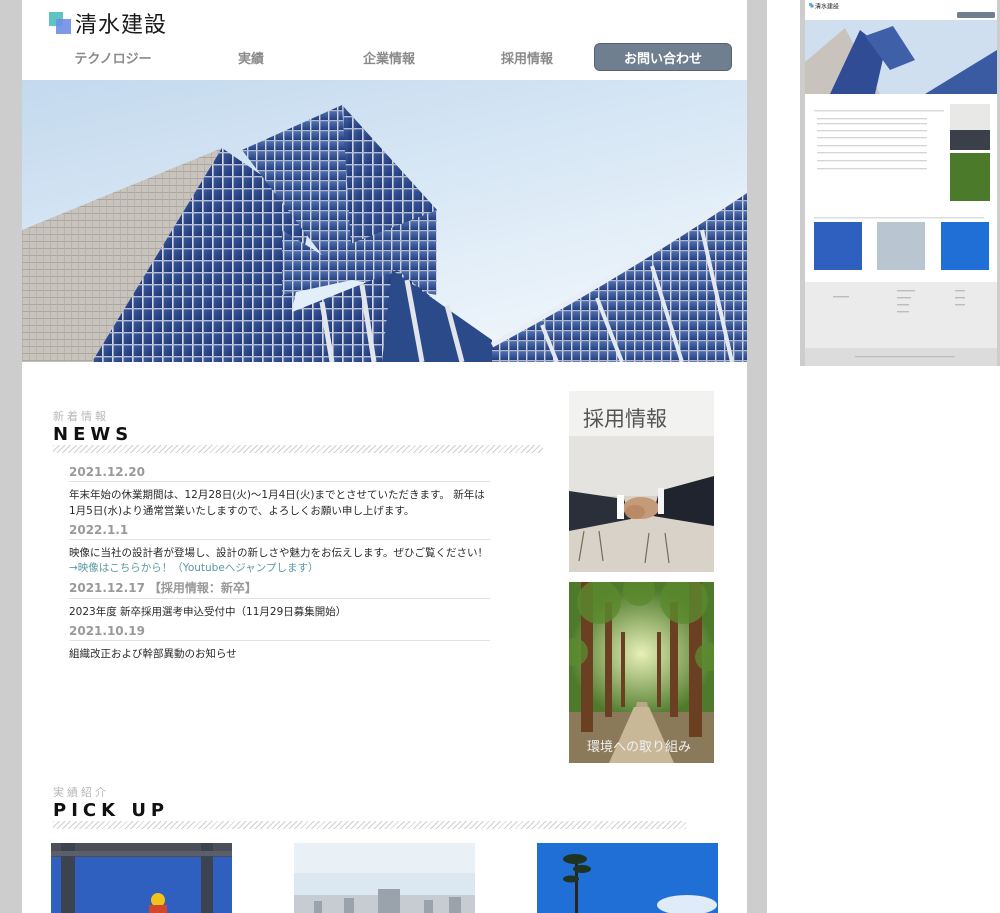 The width and height of the screenshot is (1000, 913). I want to click on news-date-text: 2022.1.1, so click(99, 530).